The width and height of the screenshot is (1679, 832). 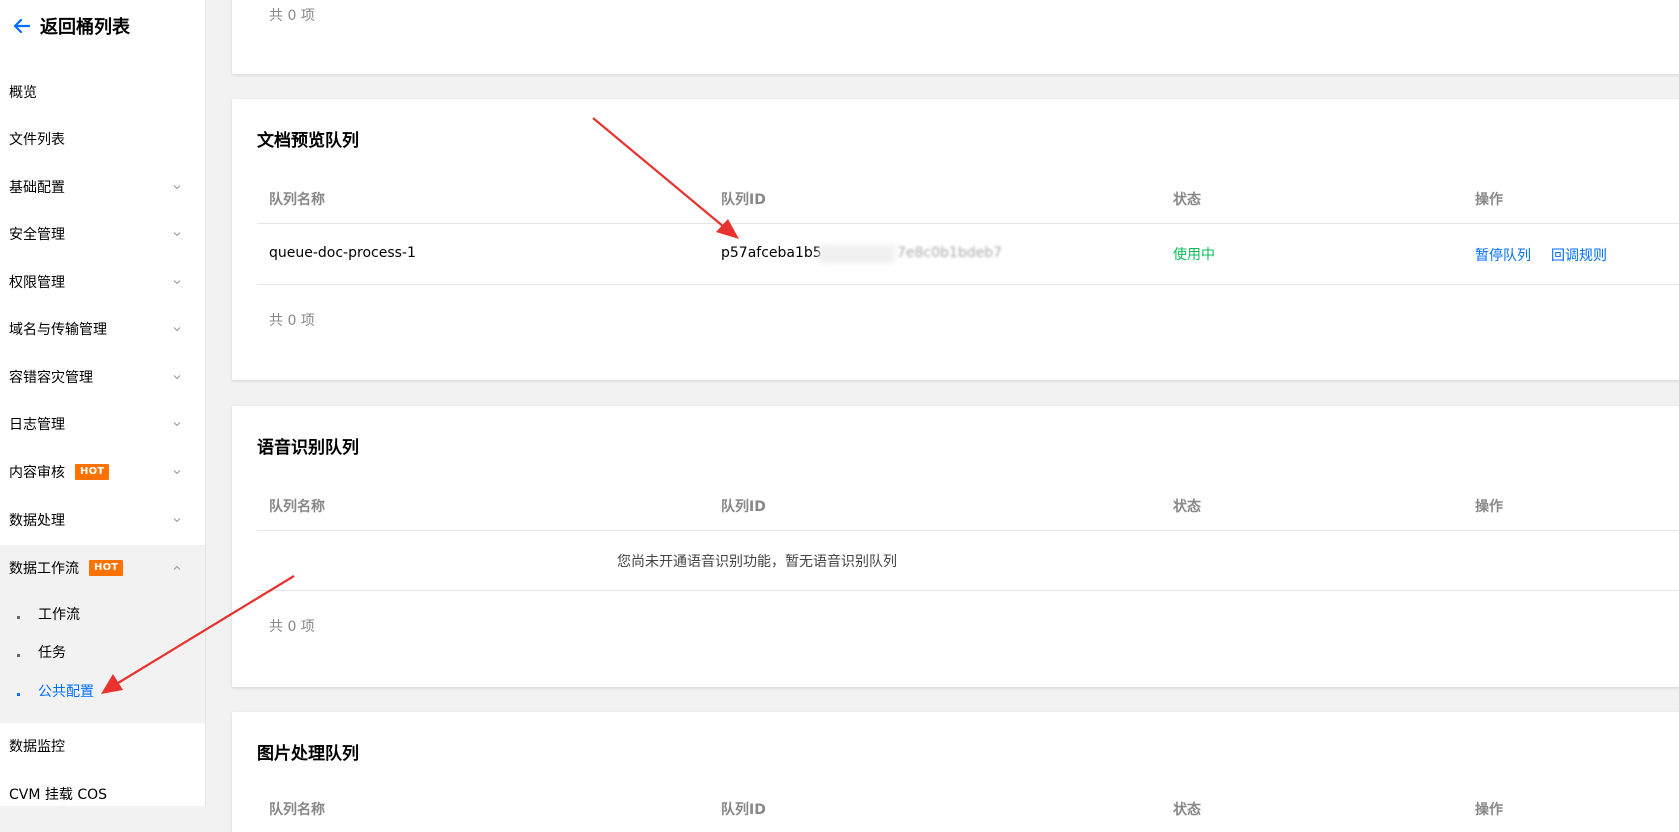 I want to click on sidebar-subitem-label: 任务, so click(x=52, y=653).